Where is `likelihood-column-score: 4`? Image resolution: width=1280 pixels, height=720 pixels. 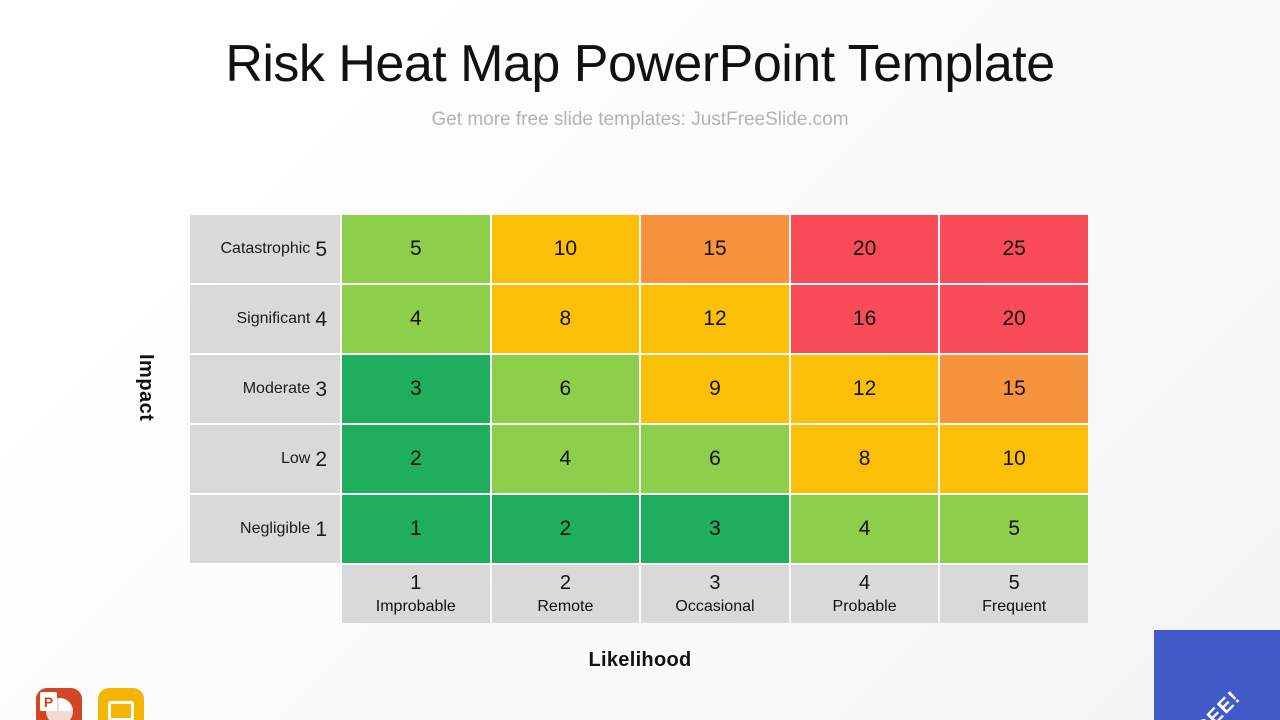
likelihood-column-score: 4 is located at coordinates (865, 583).